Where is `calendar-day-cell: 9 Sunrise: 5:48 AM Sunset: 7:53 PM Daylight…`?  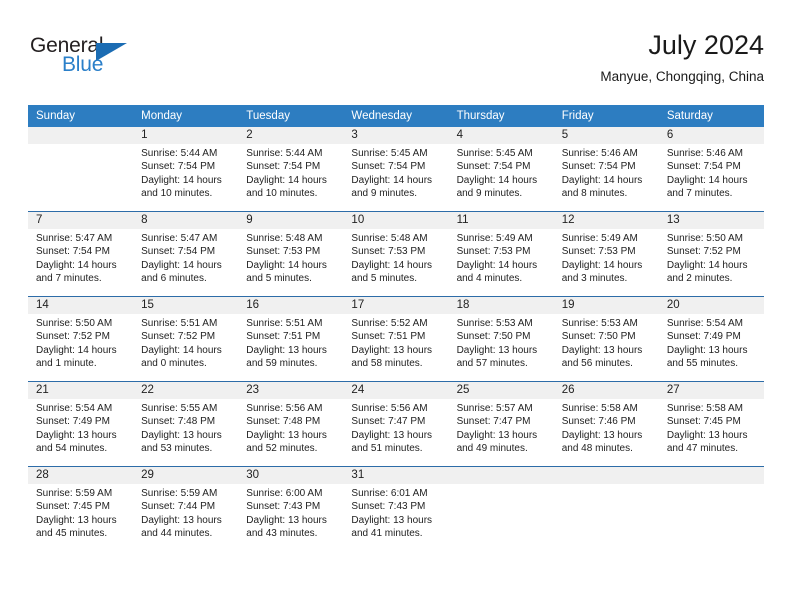
calendar-day-cell: 9 Sunrise: 5:48 AM Sunset: 7:53 PM Daylight… is located at coordinates (291, 254).